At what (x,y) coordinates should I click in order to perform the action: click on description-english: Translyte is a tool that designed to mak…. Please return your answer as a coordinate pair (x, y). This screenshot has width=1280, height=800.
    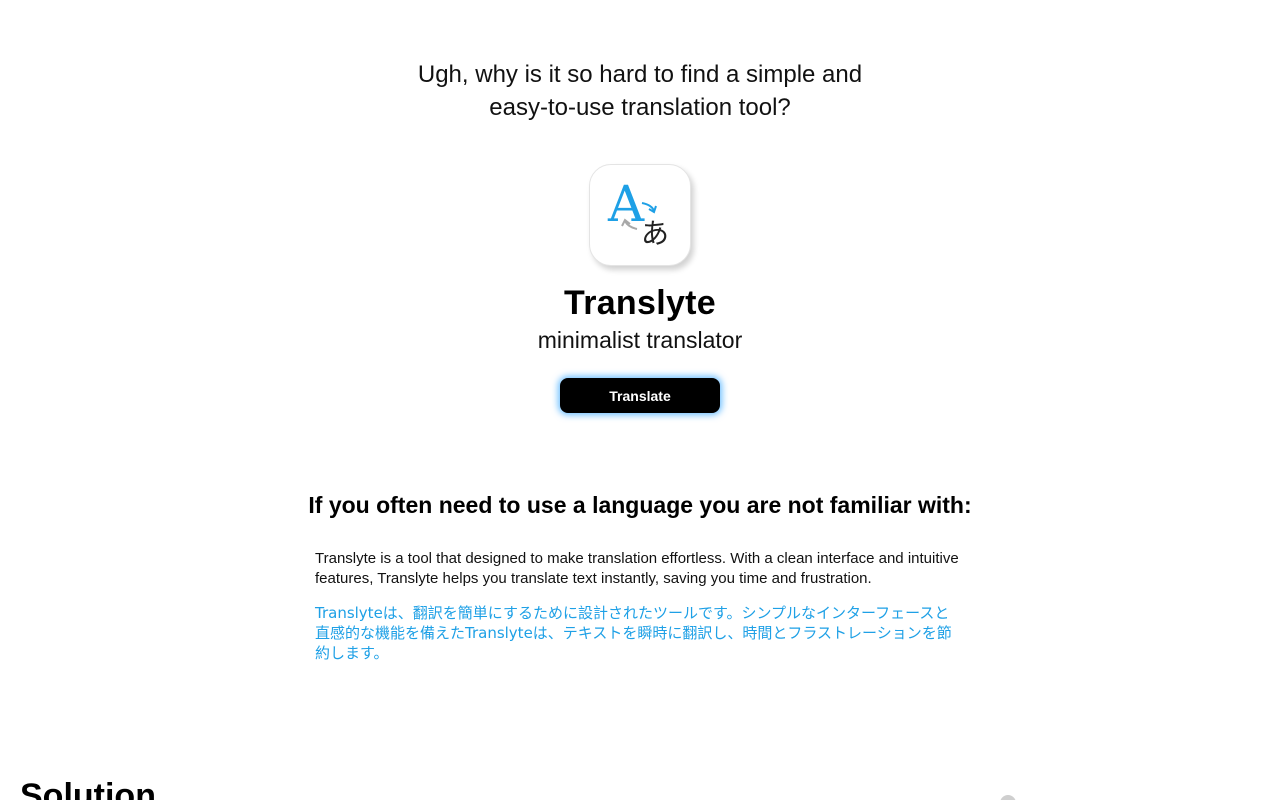
    Looking at the image, I should click on (637, 568).